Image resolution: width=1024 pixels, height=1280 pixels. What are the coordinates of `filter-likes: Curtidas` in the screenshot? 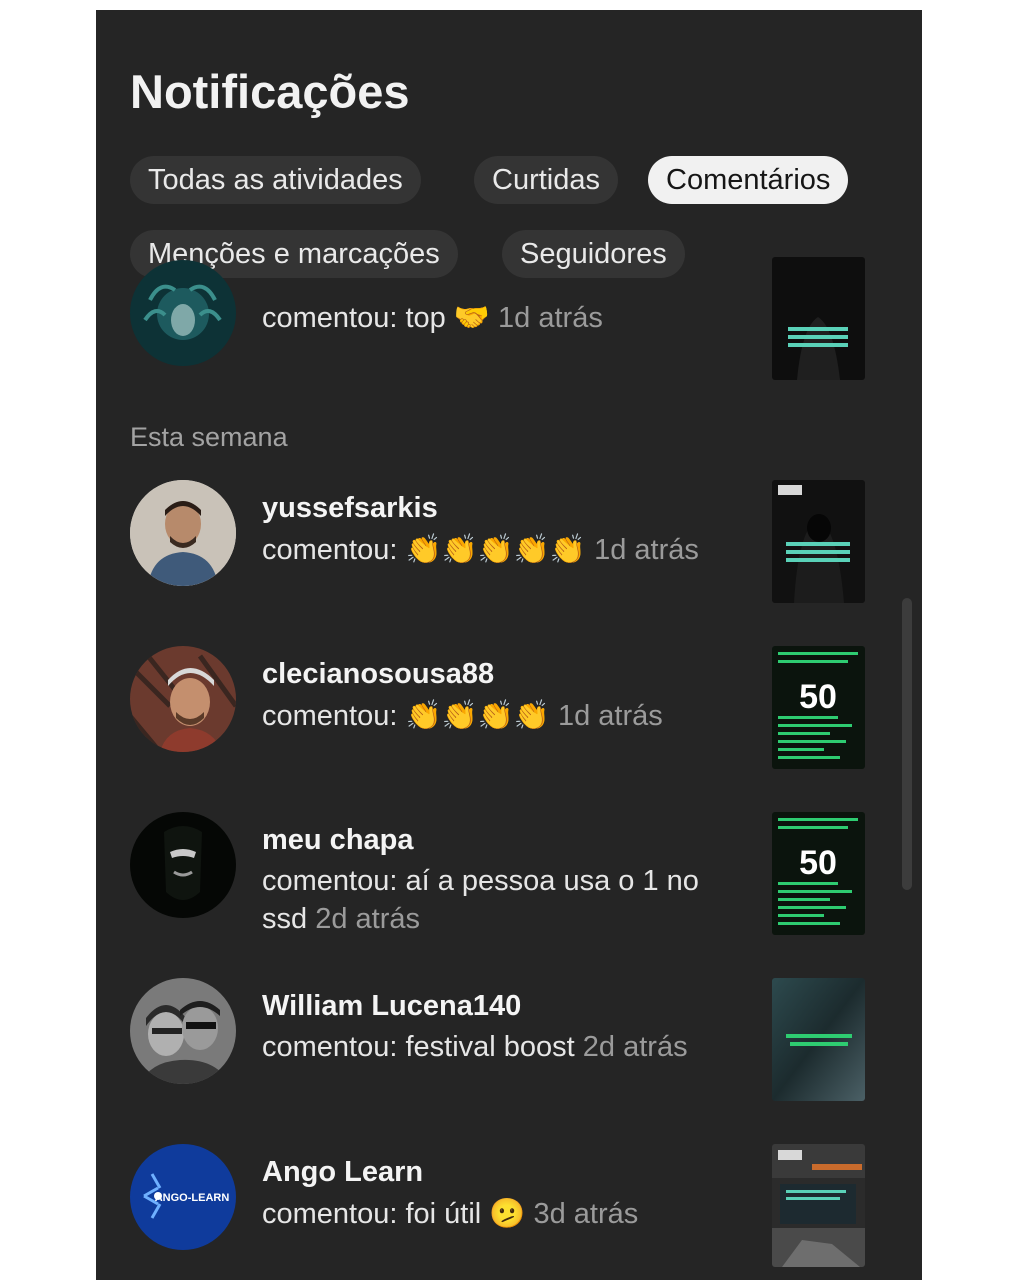 It's located at (546, 180).